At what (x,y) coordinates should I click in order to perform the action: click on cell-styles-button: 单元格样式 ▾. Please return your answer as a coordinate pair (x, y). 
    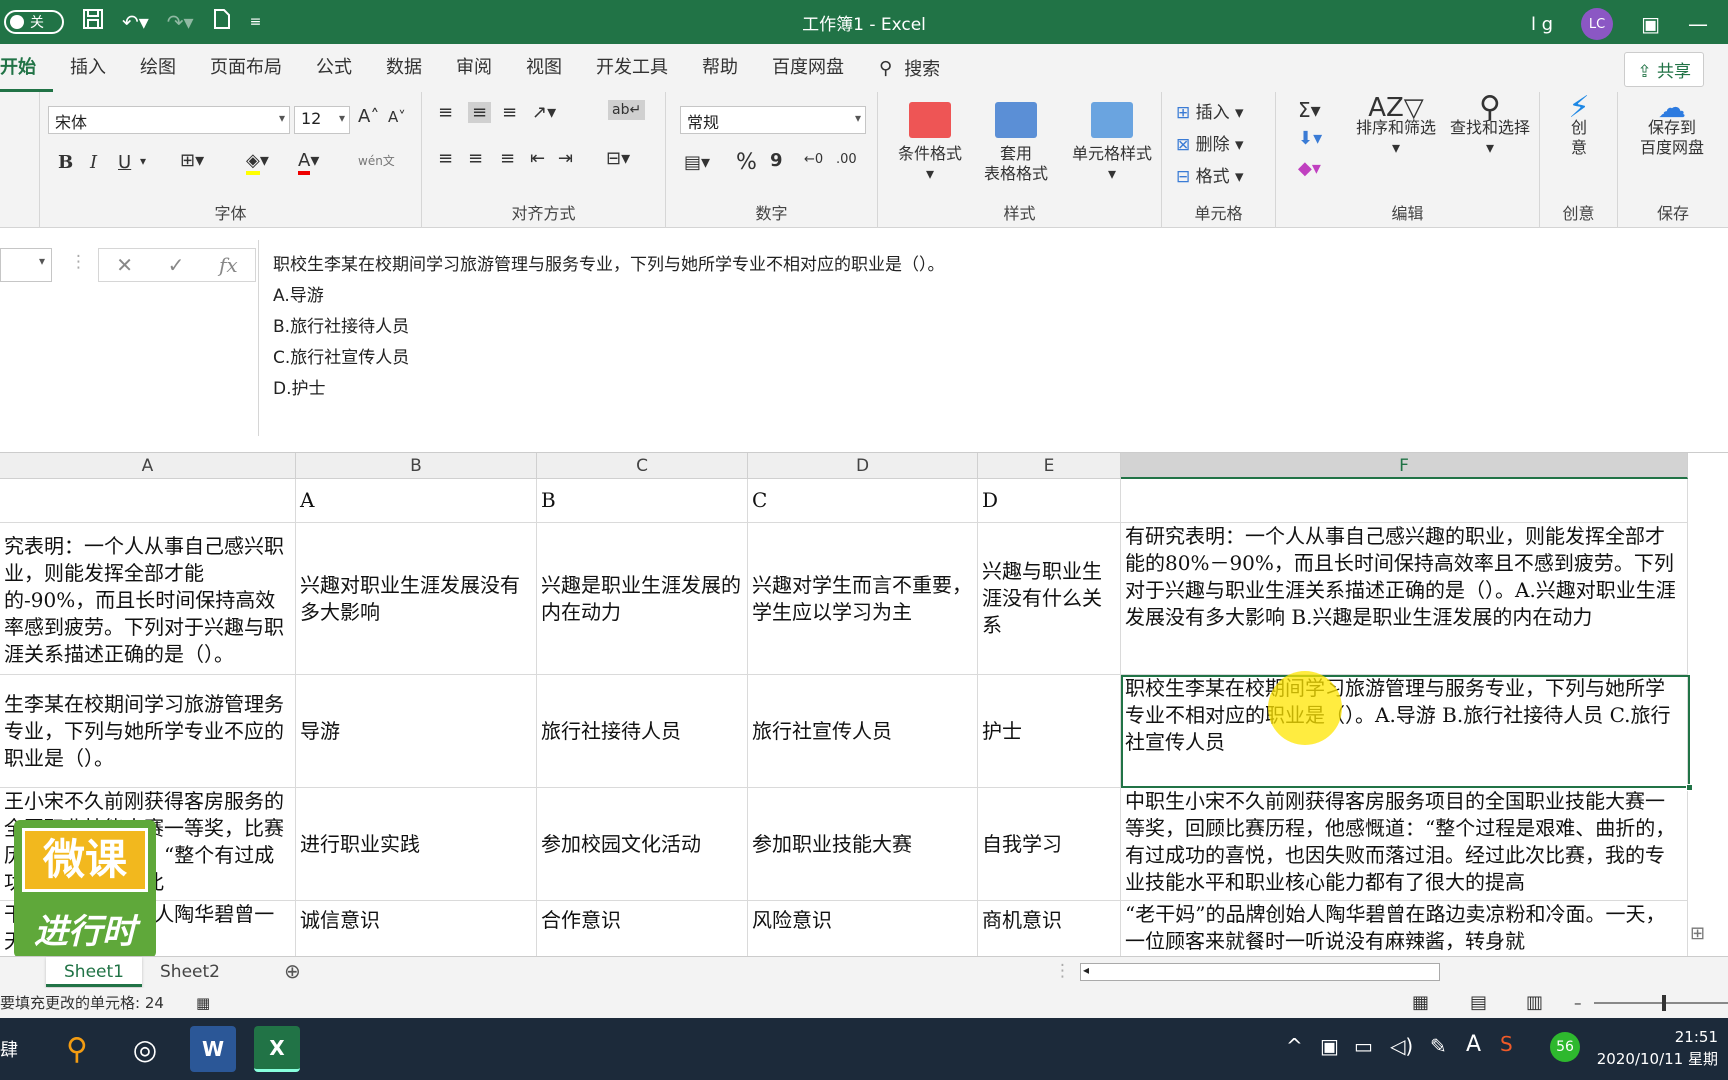
    Looking at the image, I should click on (1112, 143).